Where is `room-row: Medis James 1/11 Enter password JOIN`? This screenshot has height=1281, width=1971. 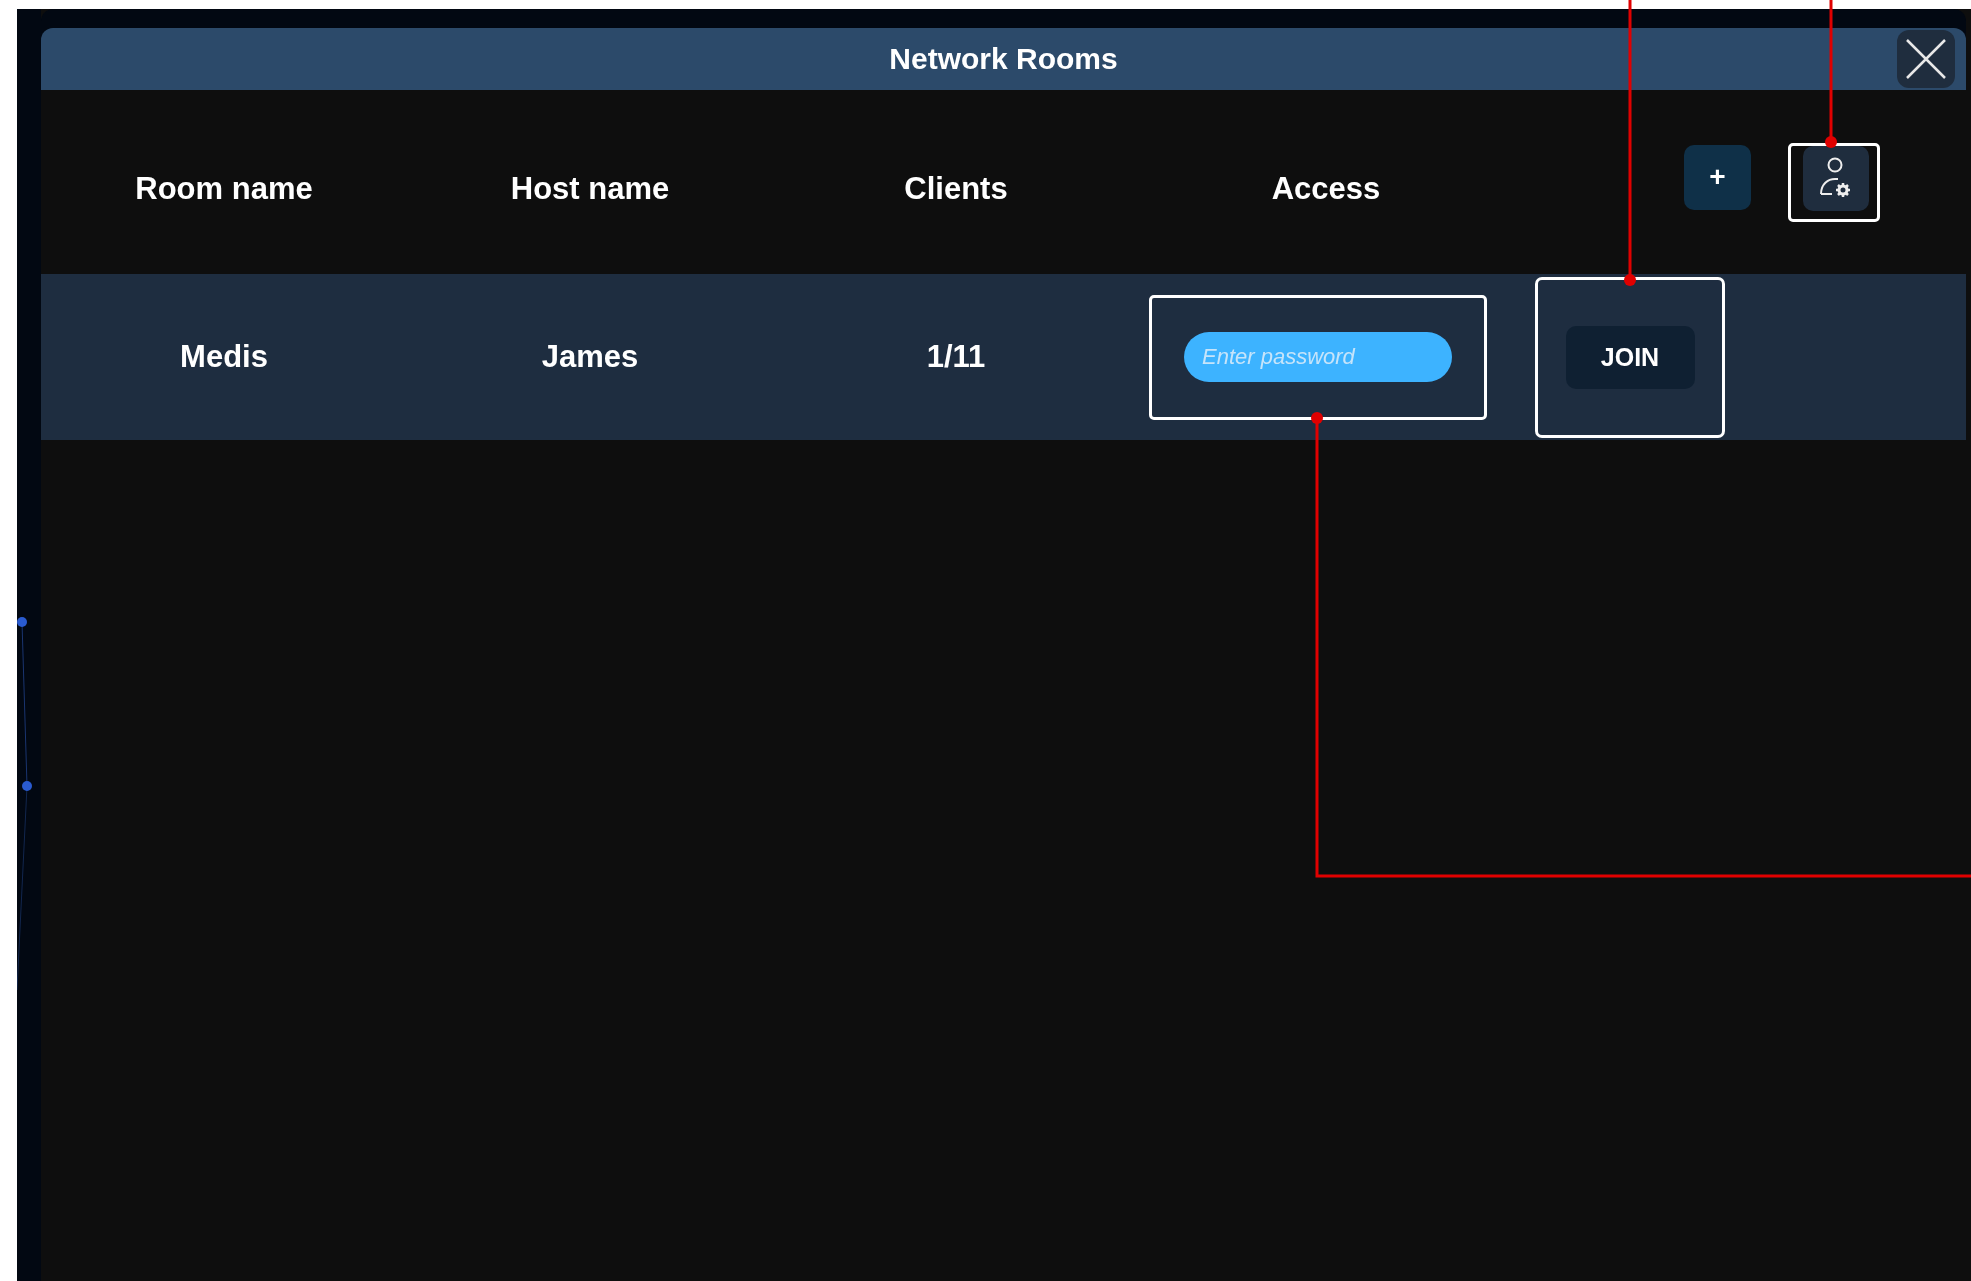 room-row: Medis James 1/11 Enter password JOIN is located at coordinates (1003, 357).